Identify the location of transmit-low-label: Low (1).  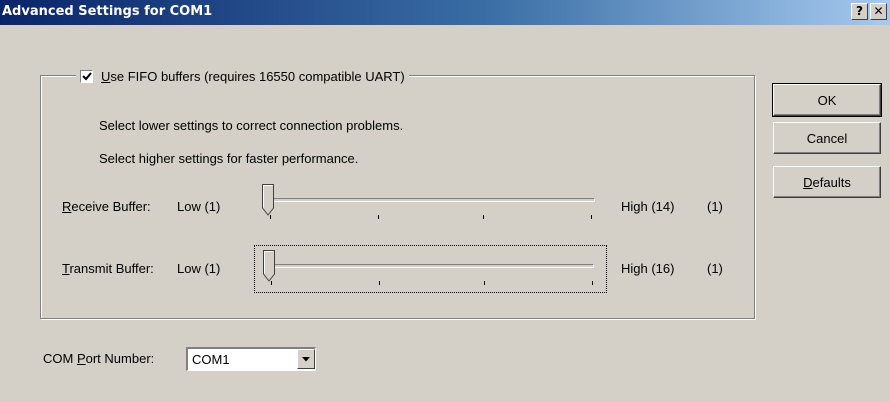
(199, 268).